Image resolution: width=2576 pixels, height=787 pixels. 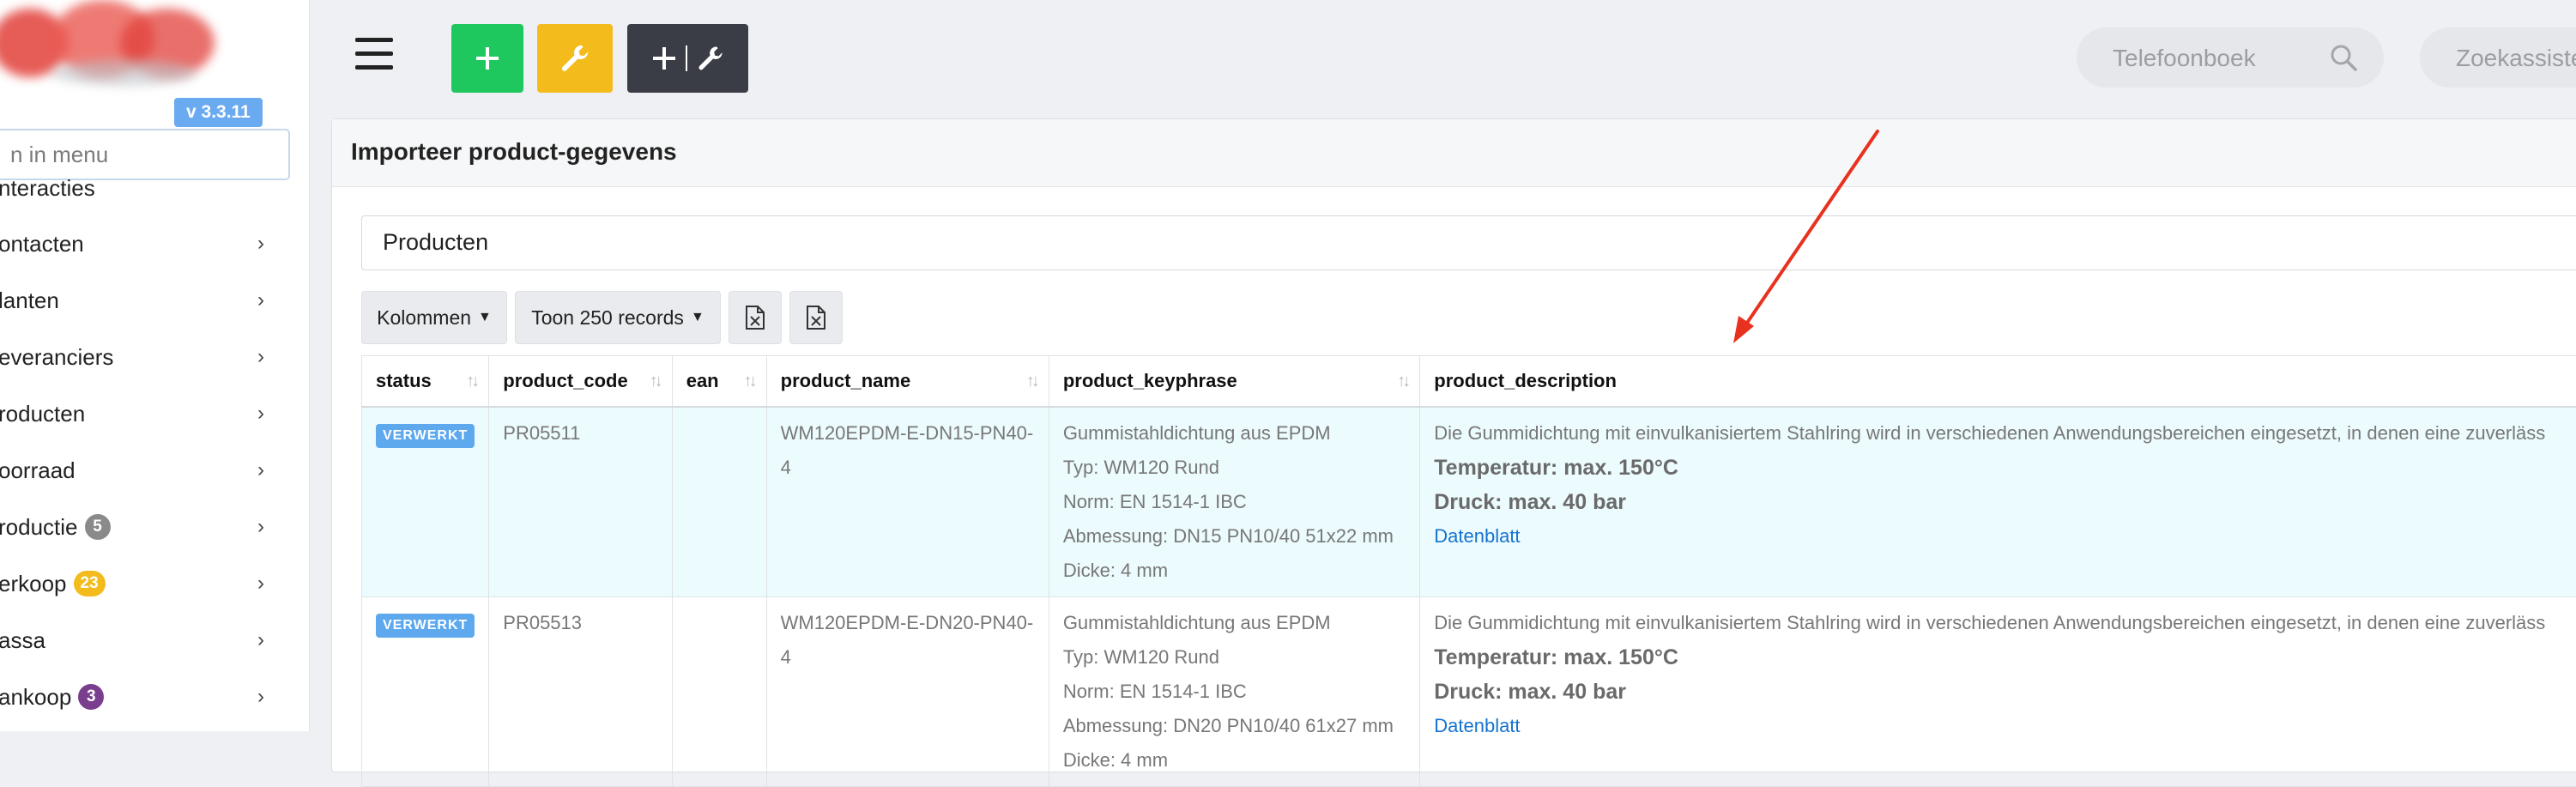 I want to click on sidebar-item-klanten: lanten ›, so click(x=146, y=300).